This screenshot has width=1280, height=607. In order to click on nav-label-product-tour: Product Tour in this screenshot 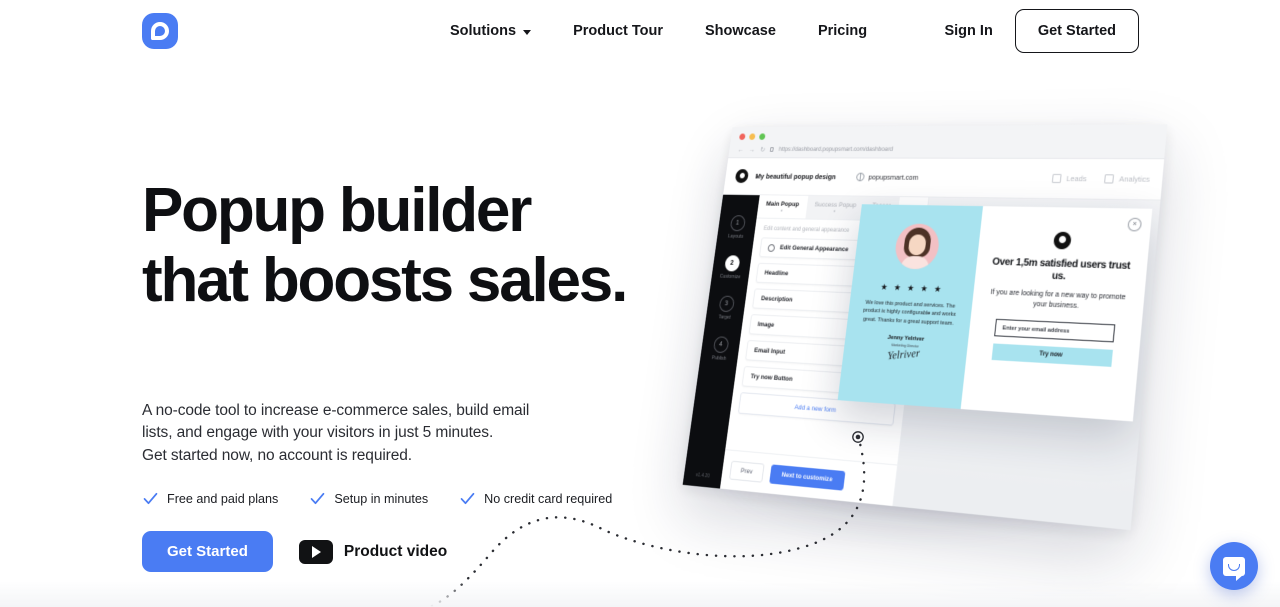, I will do `click(618, 31)`.